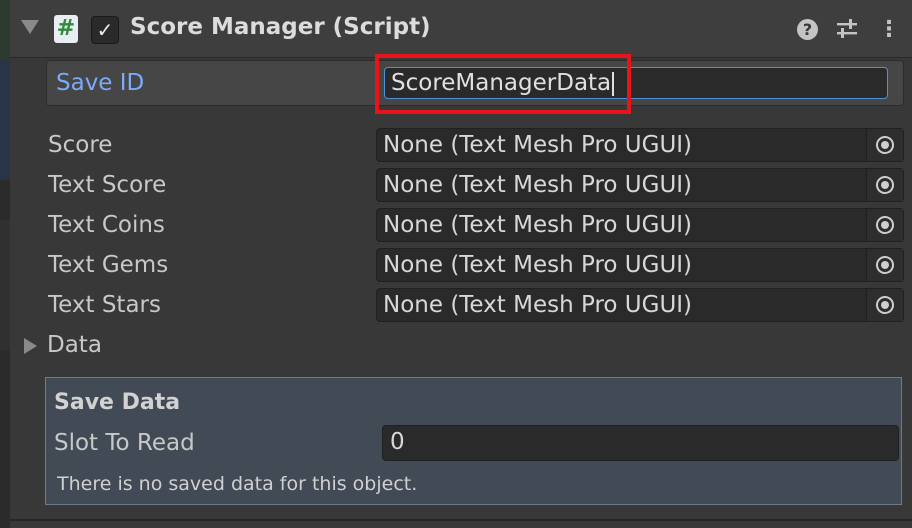 The width and height of the screenshot is (912, 528). What do you see at coordinates (30, 27) in the screenshot?
I see `foldout-arrow-icon` at bounding box center [30, 27].